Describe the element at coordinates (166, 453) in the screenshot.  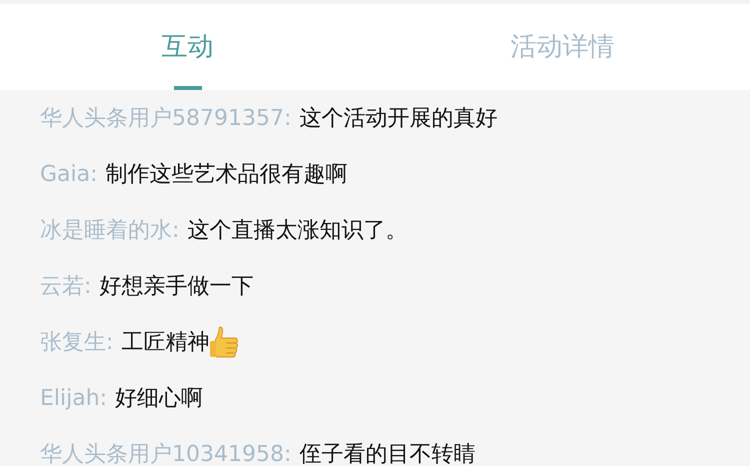
I see `user-name: 华人头条用户10341958:` at that location.